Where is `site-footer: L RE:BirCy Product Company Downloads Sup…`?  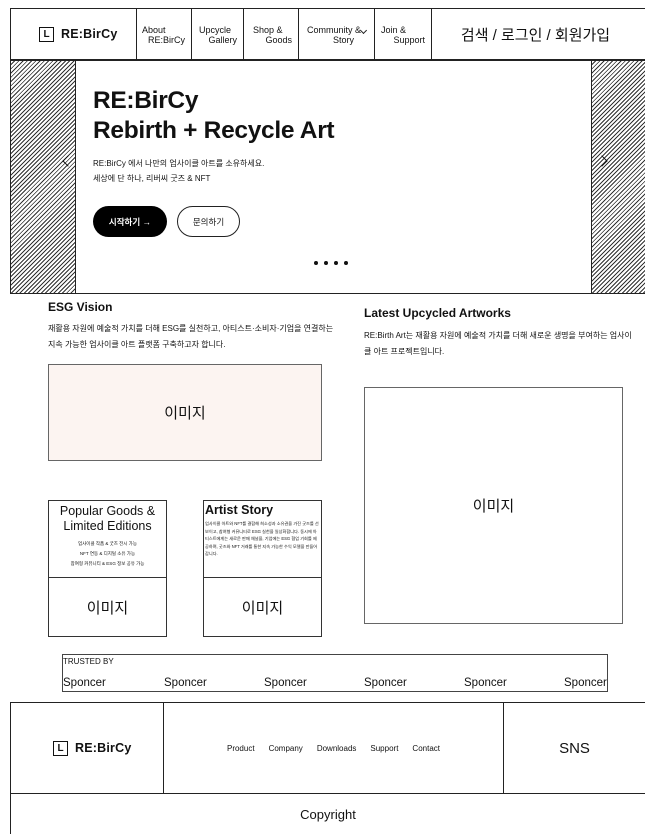 site-footer: L RE:BirCy Product Company Downloads Sup… is located at coordinates (327, 748).